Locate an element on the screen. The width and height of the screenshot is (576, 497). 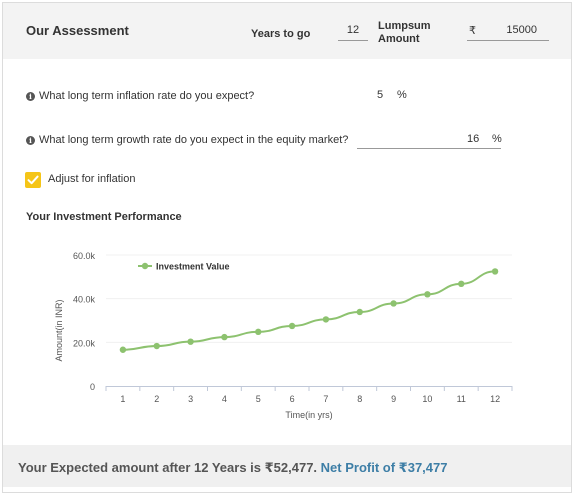
x-tick-label: 10 is located at coordinates (427, 399).